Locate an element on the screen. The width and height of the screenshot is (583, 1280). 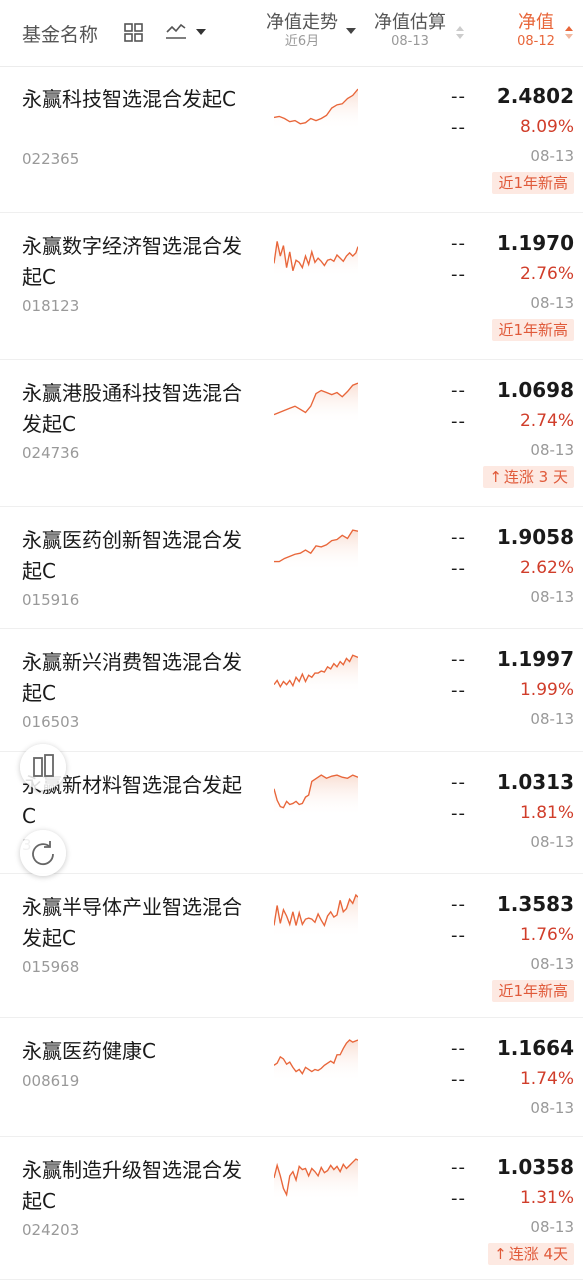
fund-row: 永赢新材料智选混合发起C3----1.03131.81%08-13 is located at coordinates (291, 813).